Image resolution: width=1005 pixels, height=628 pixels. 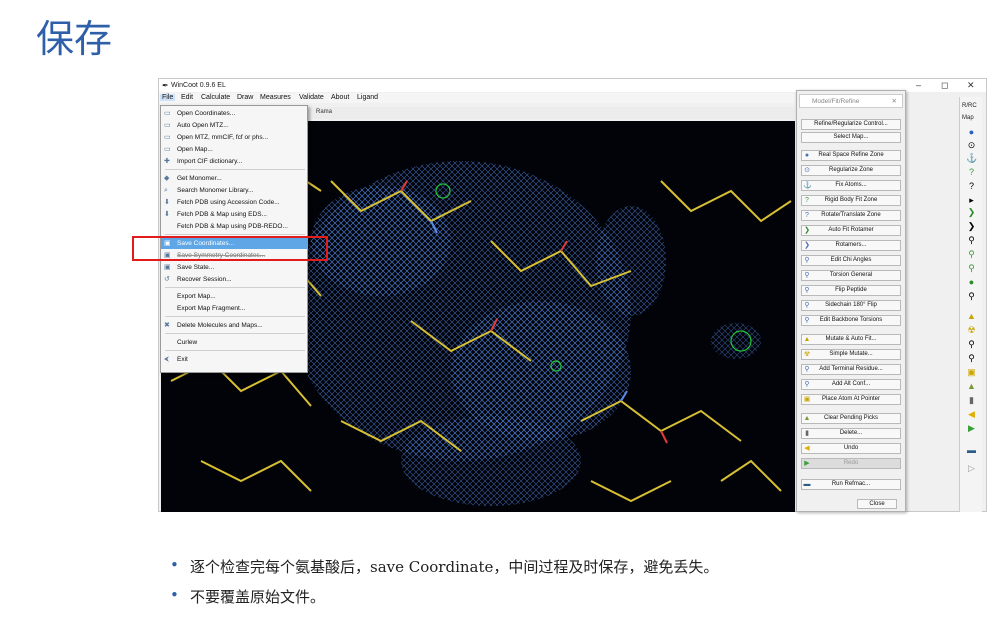 What do you see at coordinates (851, 463) in the screenshot?
I see `redo-button: ▶ Redo` at bounding box center [851, 463].